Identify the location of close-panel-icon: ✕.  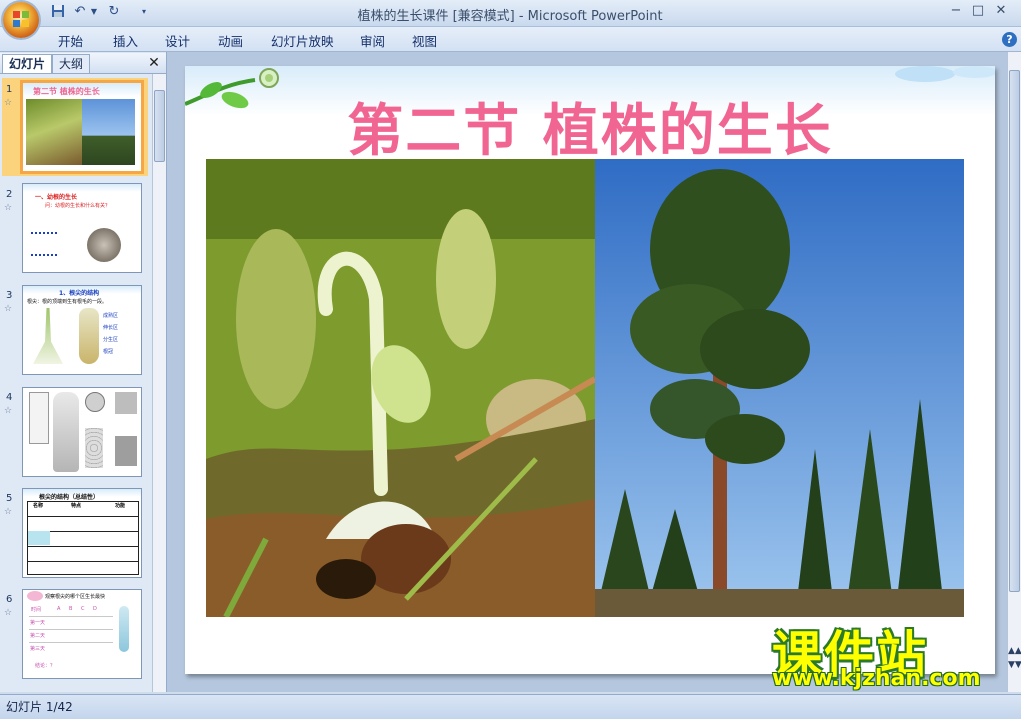
(154, 63).